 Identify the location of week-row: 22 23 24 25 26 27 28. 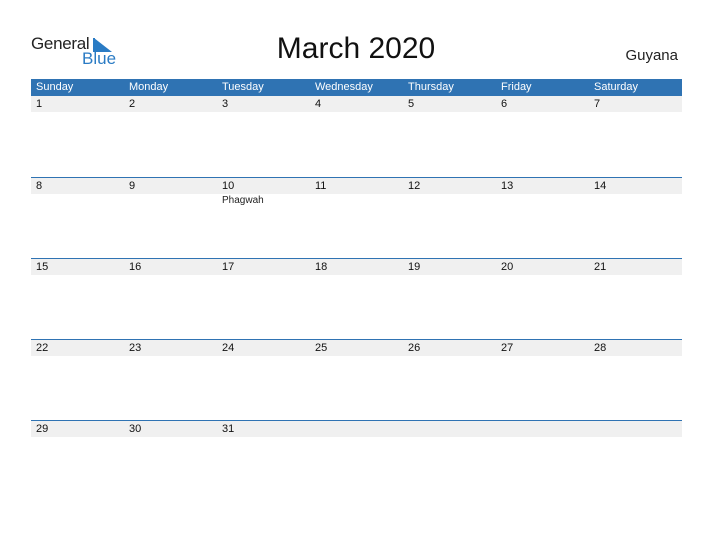
(356, 379).